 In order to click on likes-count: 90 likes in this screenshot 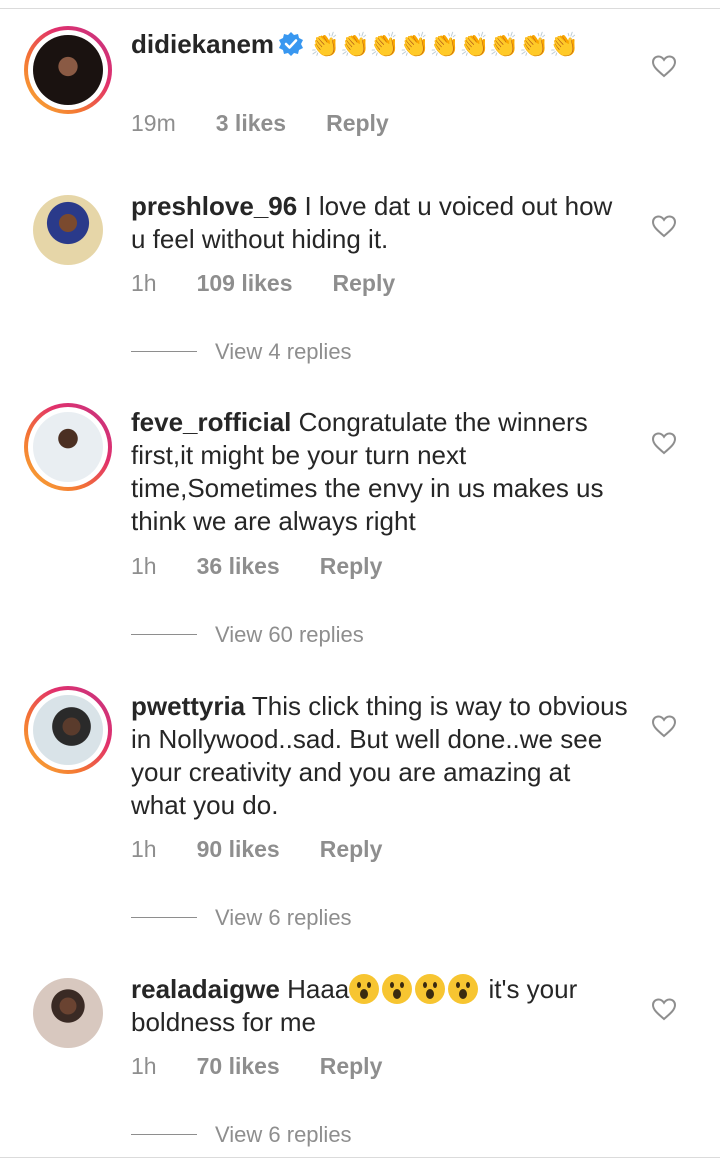, I will do `click(238, 849)`.